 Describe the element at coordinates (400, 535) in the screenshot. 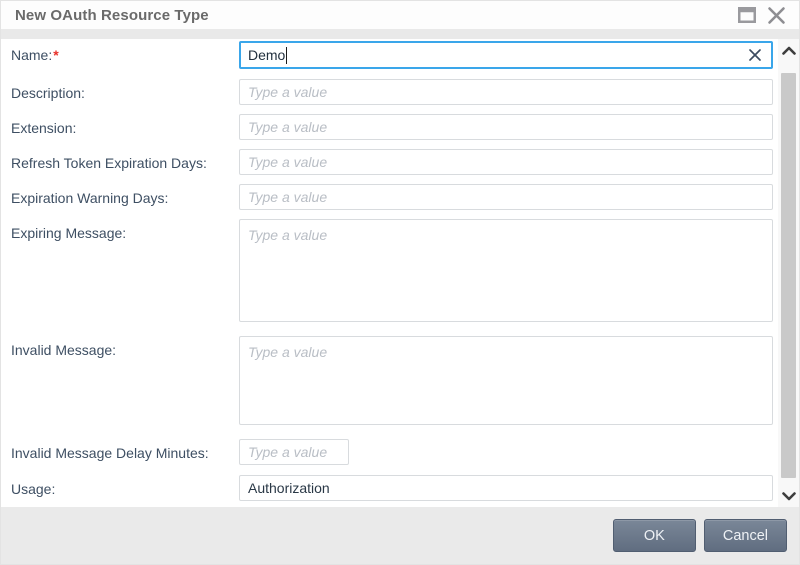

I see `dialog-footer: OK Cancel` at that location.